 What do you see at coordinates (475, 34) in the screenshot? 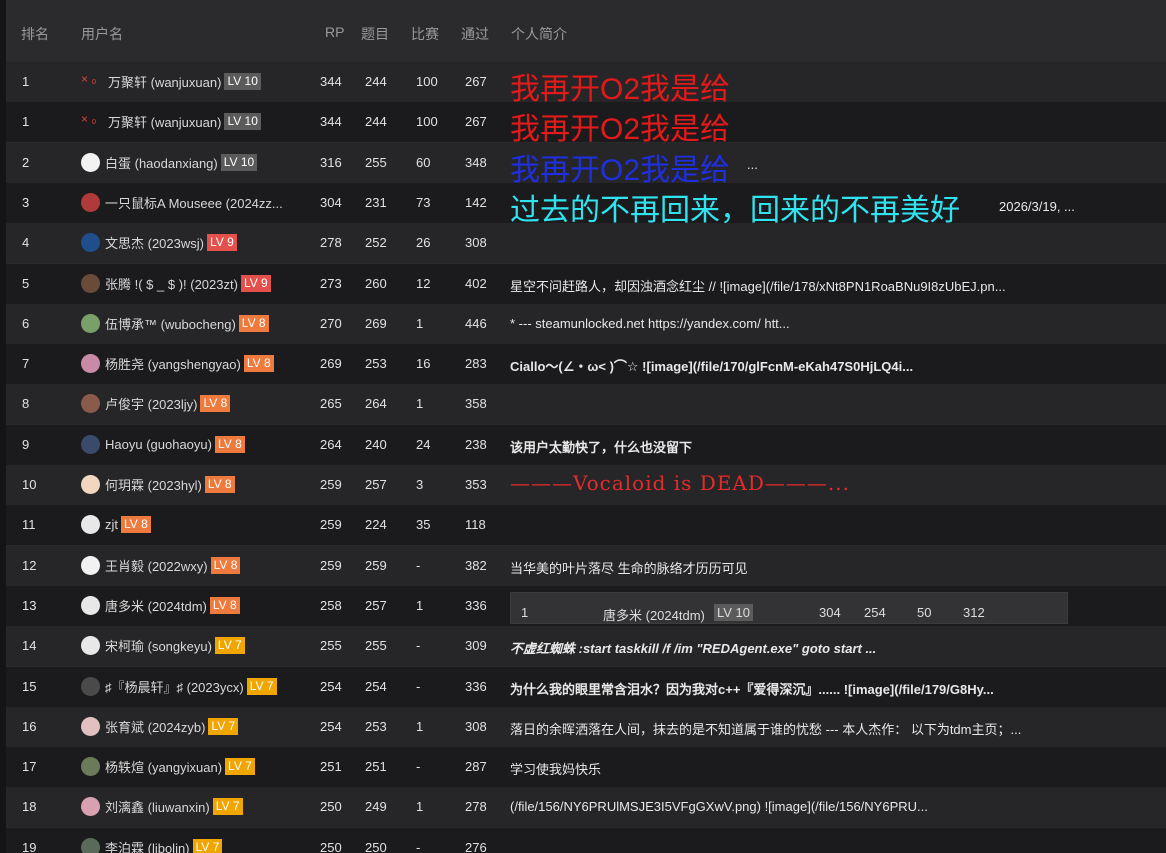
I see `header-passed: 通过` at bounding box center [475, 34].